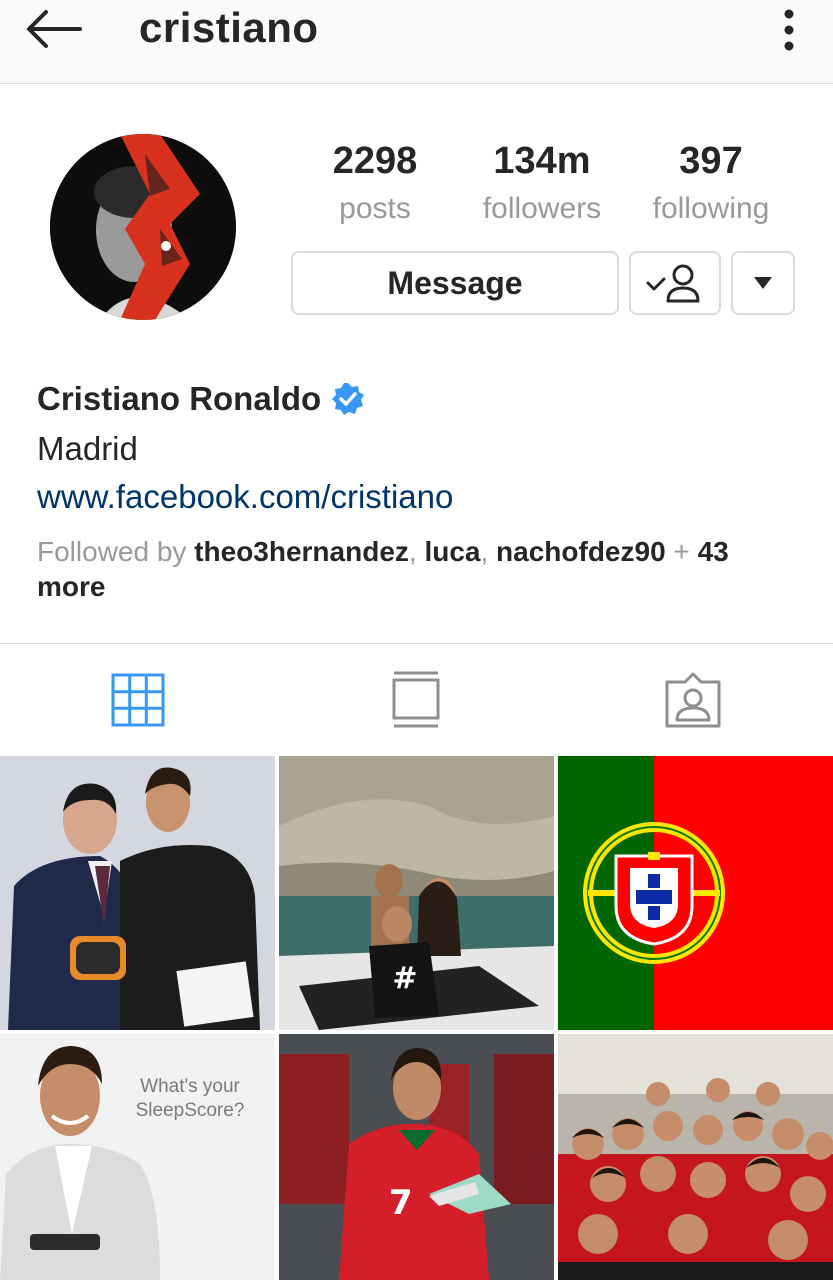  What do you see at coordinates (542, 161) in the screenshot?
I see `followers-value: 134m` at bounding box center [542, 161].